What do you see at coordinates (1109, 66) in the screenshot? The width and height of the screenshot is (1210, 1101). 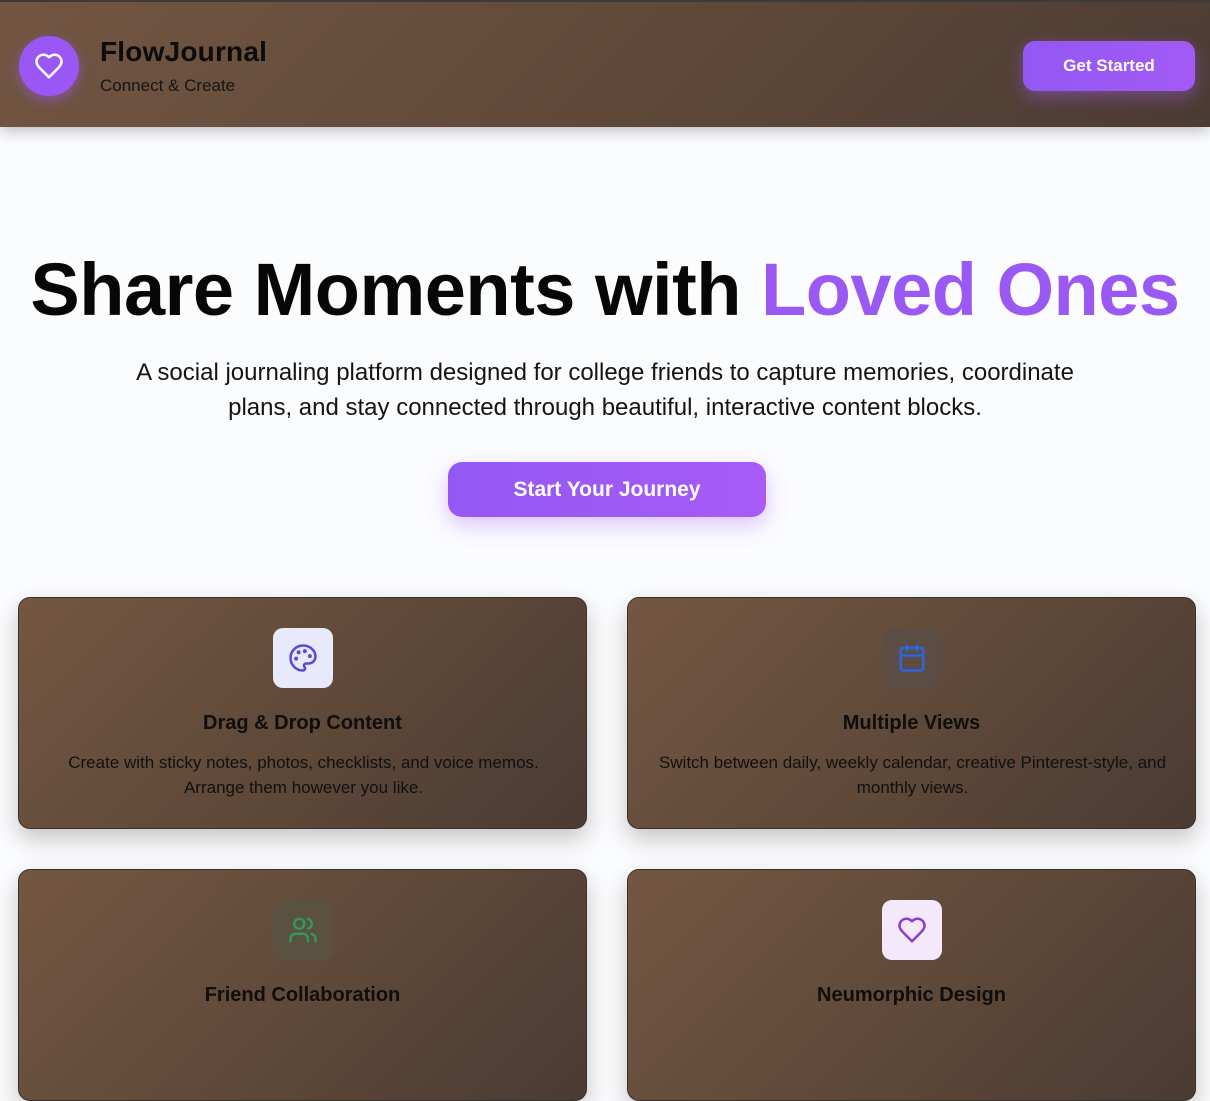 I see `get-started-button: Get Started` at bounding box center [1109, 66].